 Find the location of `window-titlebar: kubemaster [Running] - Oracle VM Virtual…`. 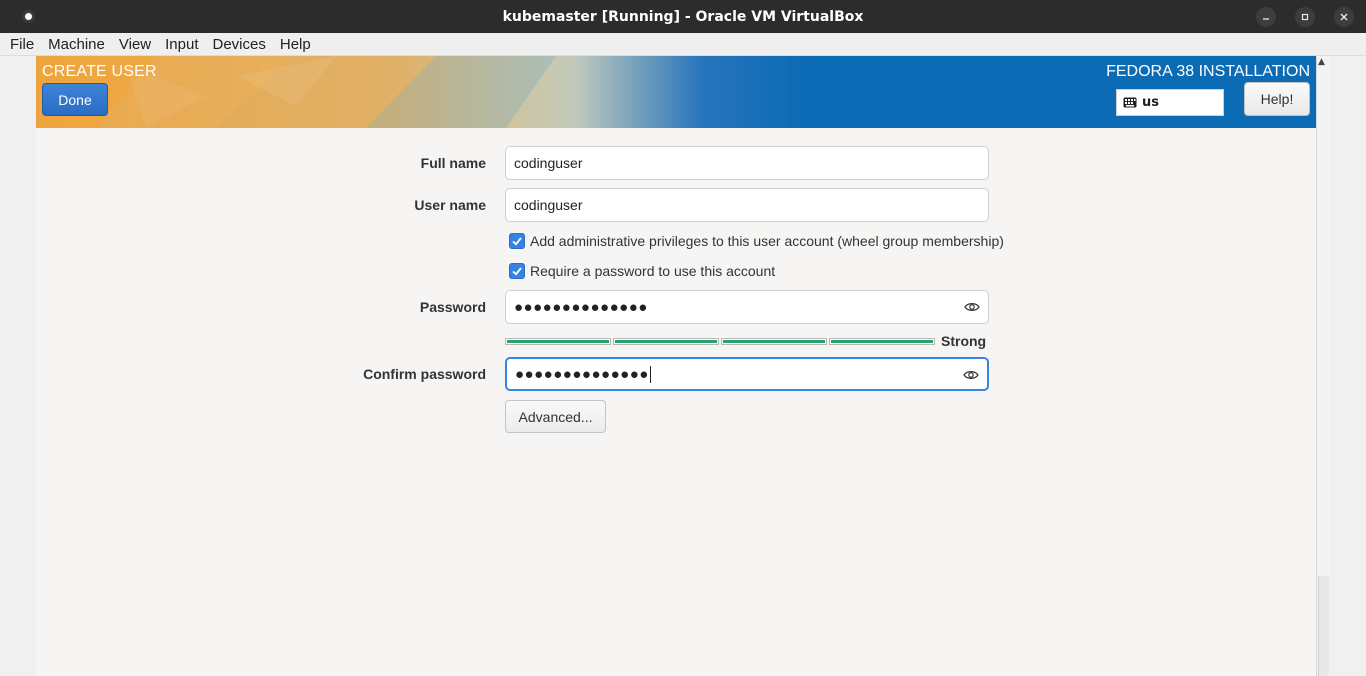

window-titlebar: kubemaster [Running] - Oracle VM Virtual… is located at coordinates (683, 16).